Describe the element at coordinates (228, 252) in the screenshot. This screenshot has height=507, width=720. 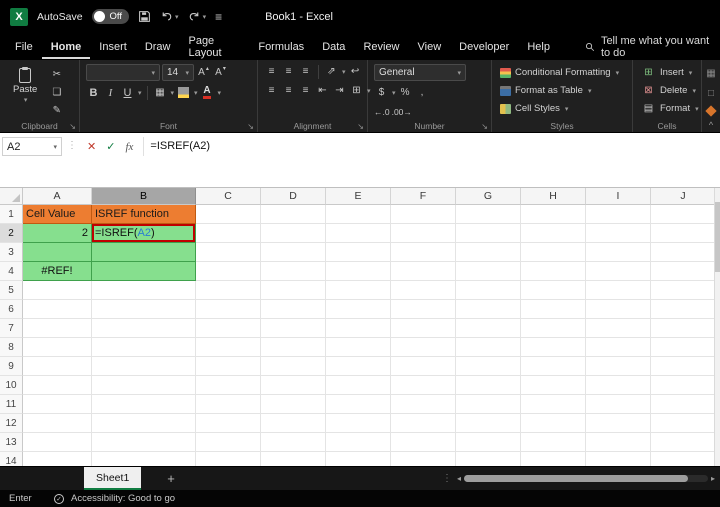
I see `cell-C3` at that location.